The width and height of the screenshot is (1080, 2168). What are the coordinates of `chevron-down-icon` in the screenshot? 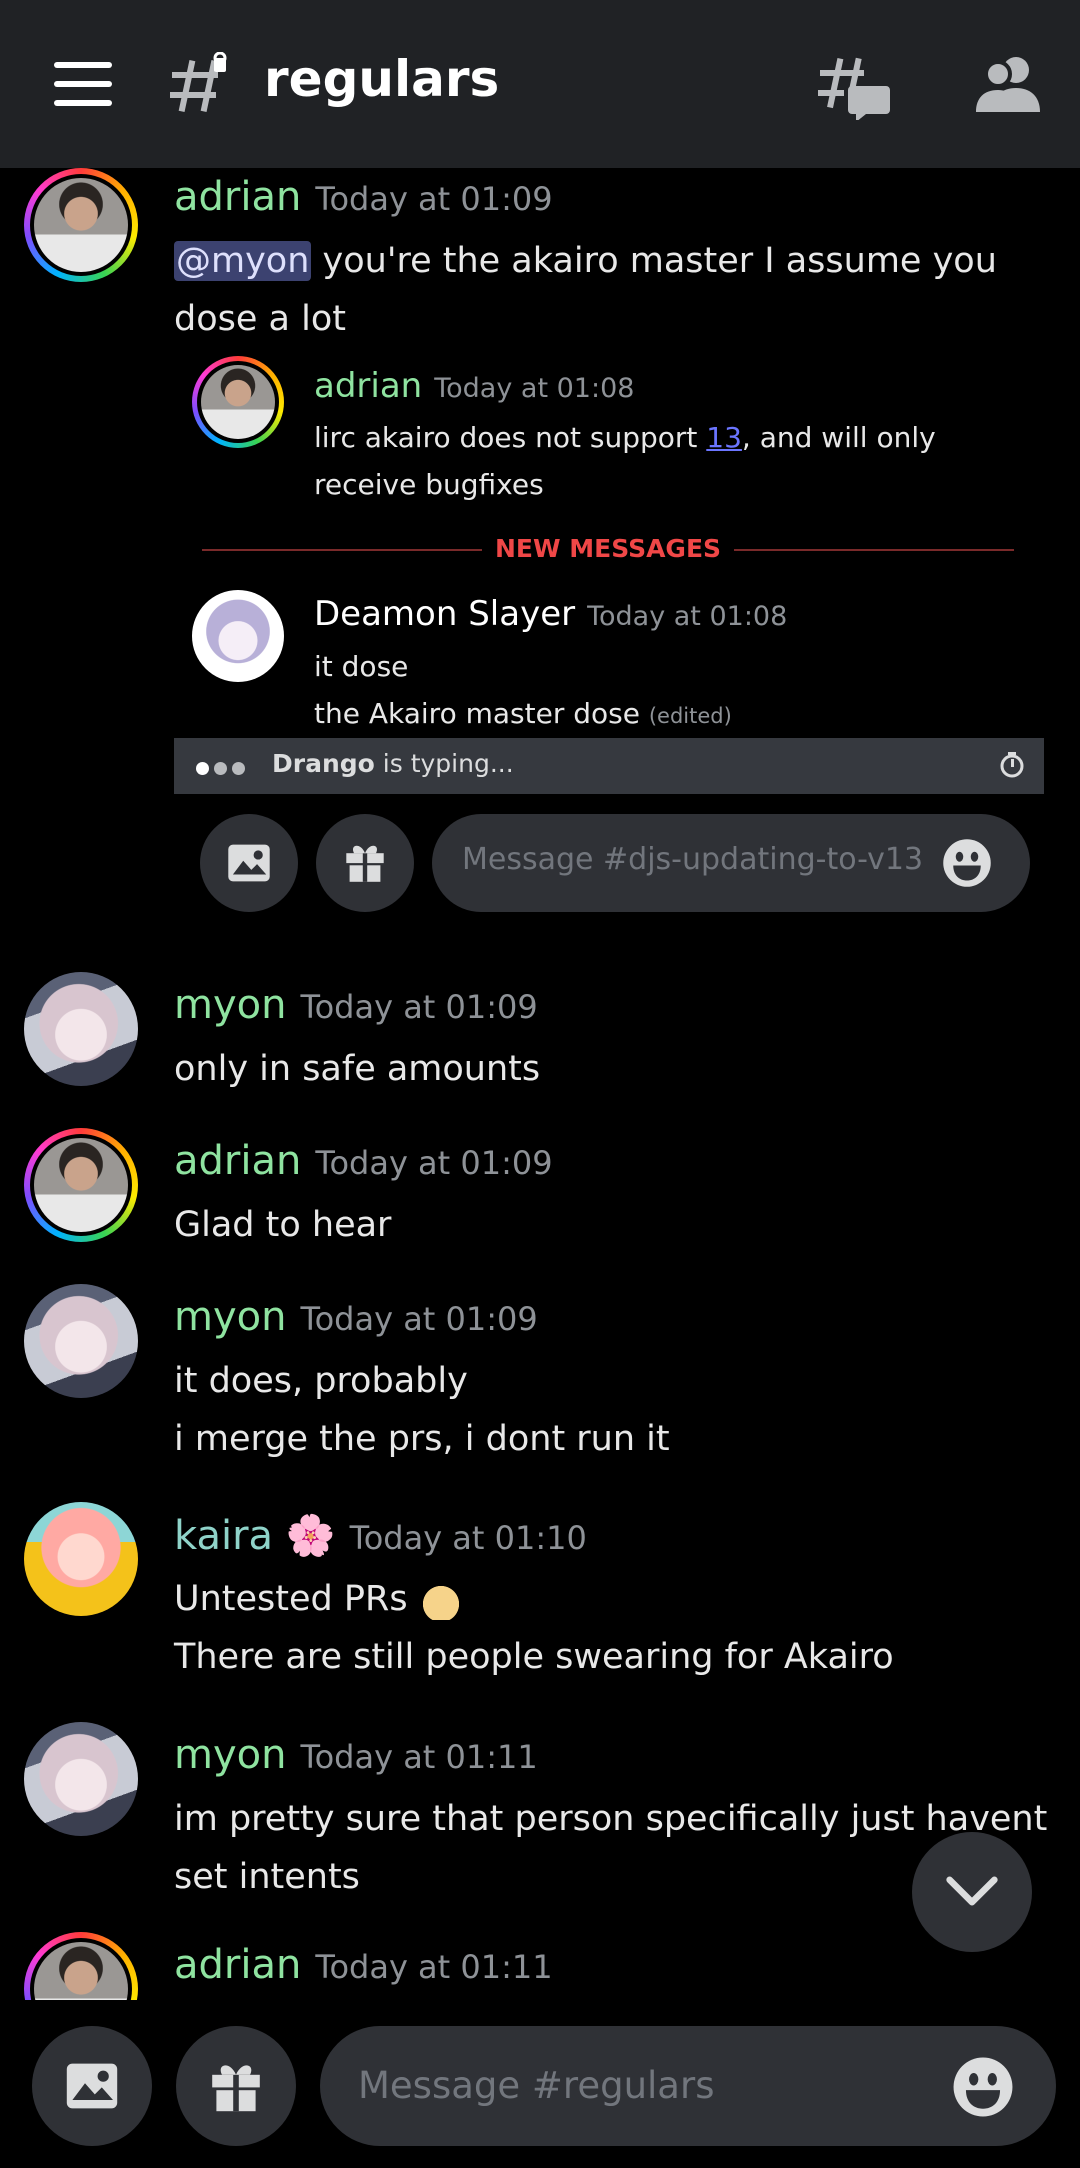 It's located at (972, 1891).